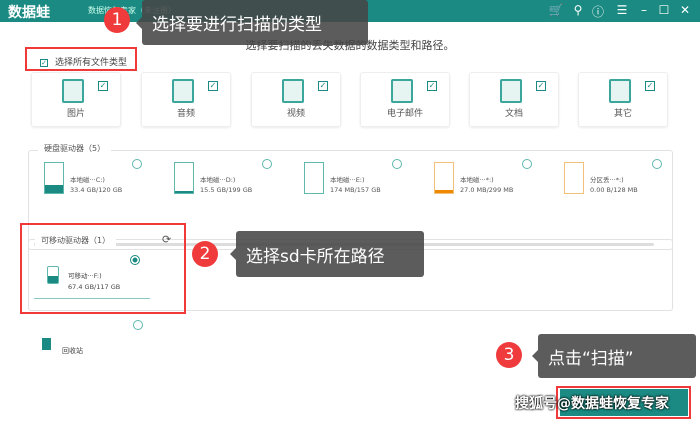 This screenshot has width=700, height=421. I want to click on hard-drives-label: 硬盘驱动器（5）, so click(75, 148).